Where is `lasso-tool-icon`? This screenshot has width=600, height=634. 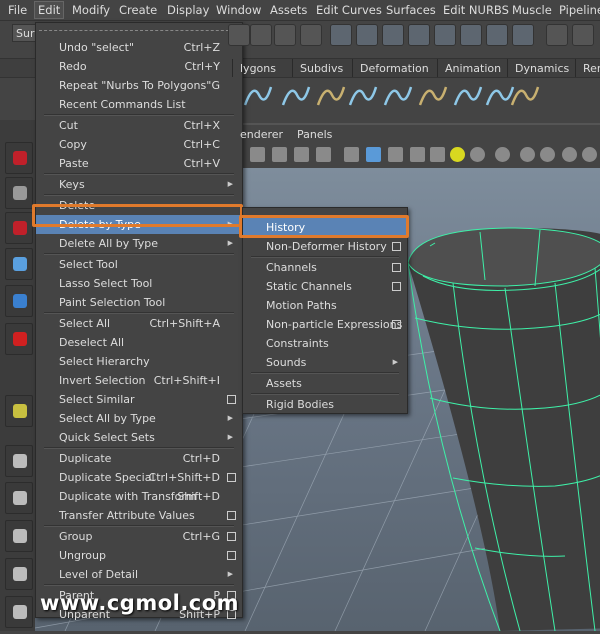
lasso-tool-icon is located at coordinates (19, 193).